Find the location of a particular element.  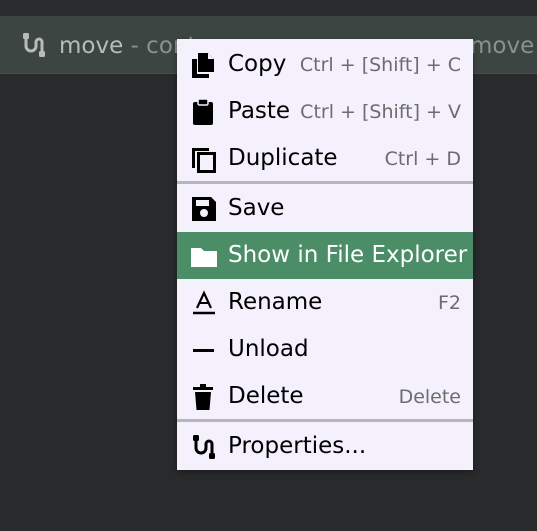

menu-item-label: Duplicate is located at coordinates (283, 158).